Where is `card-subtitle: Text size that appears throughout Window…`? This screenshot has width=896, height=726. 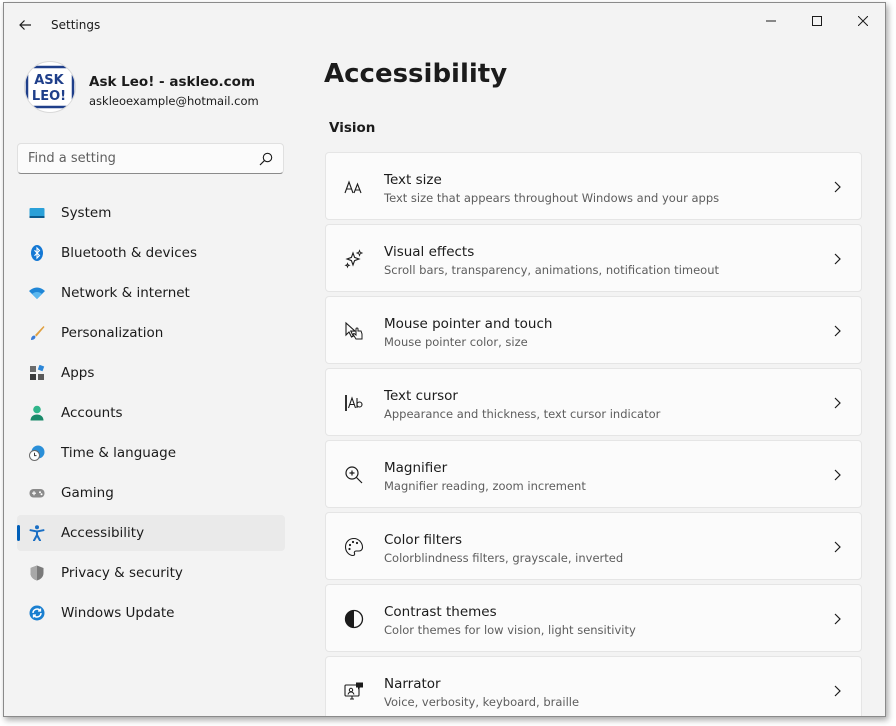 card-subtitle: Text size that appears throughout Window… is located at coordinates (552, 198).